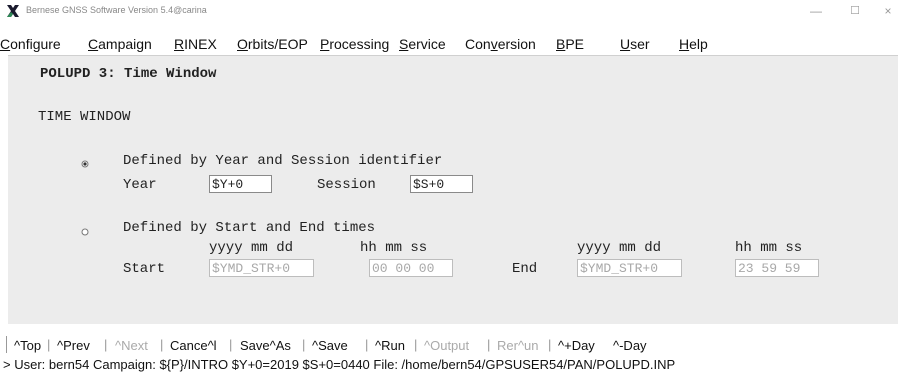  I want to click on next-button: ^Next, so click(131, 345).